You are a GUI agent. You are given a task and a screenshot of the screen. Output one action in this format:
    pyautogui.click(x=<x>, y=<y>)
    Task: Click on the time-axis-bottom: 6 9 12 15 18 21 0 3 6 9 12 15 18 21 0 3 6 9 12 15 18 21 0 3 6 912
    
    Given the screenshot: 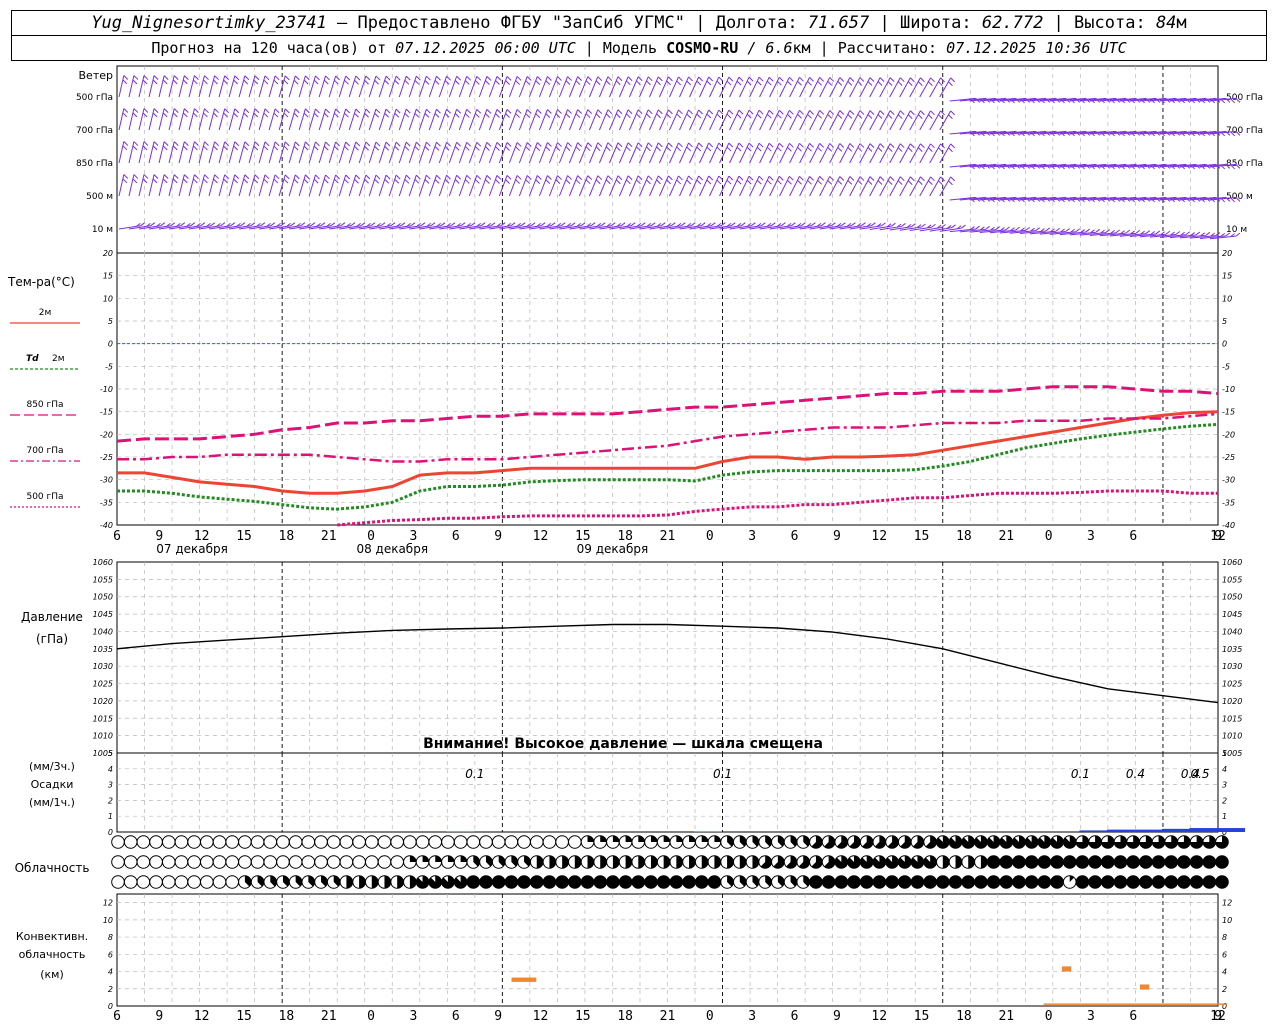 What is the action you would take?
    pyautogui.click(x=669, y=1016)
    